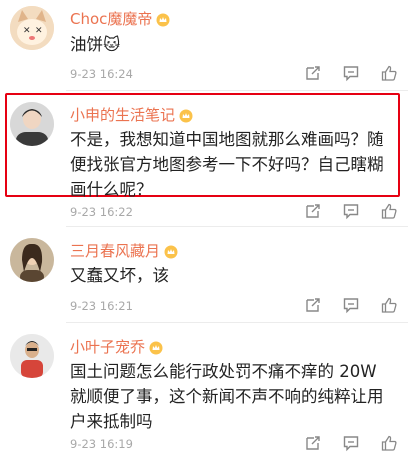 This screenshot has height=457, width=408. Describe the element at coordinates (124, 250) in the screenshot. I see `comment-username: 三月春风藏月` at that location.